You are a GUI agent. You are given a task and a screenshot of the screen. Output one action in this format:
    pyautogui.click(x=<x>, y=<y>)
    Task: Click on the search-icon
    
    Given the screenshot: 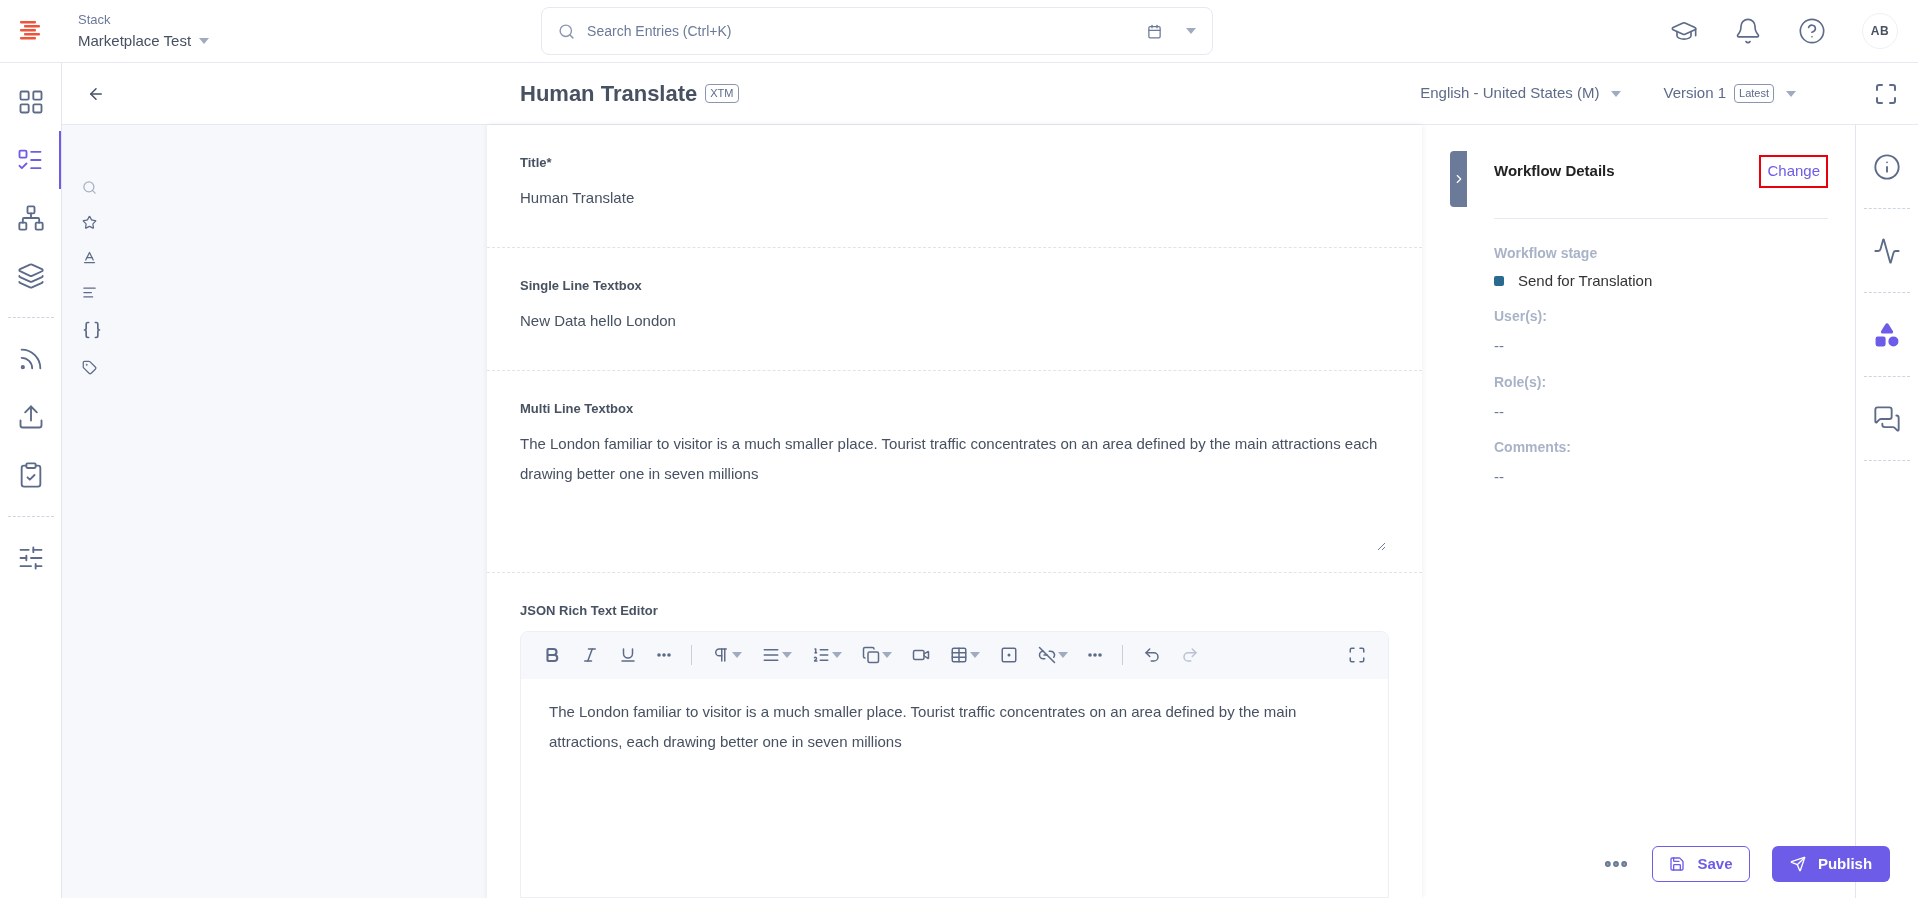 What is the action you would take?
    pyautogui.click(x=567, y=31)
    